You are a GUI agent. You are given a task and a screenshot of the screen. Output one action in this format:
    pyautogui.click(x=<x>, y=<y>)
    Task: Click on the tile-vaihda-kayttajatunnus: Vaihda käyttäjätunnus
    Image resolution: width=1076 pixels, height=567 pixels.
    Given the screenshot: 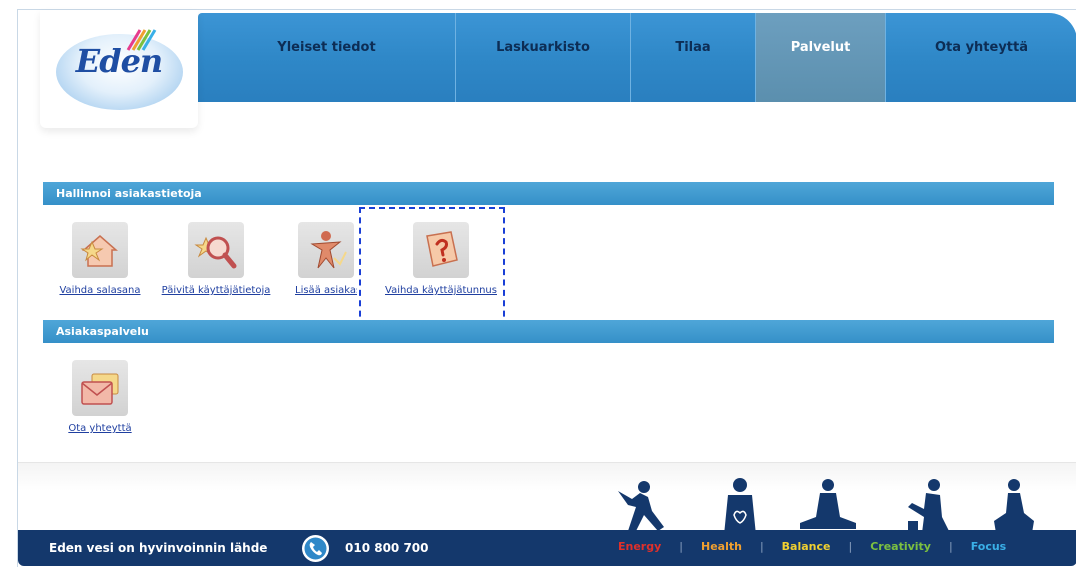 What is the action you would take?
    pyautogui.click(x=441, y=259)
    